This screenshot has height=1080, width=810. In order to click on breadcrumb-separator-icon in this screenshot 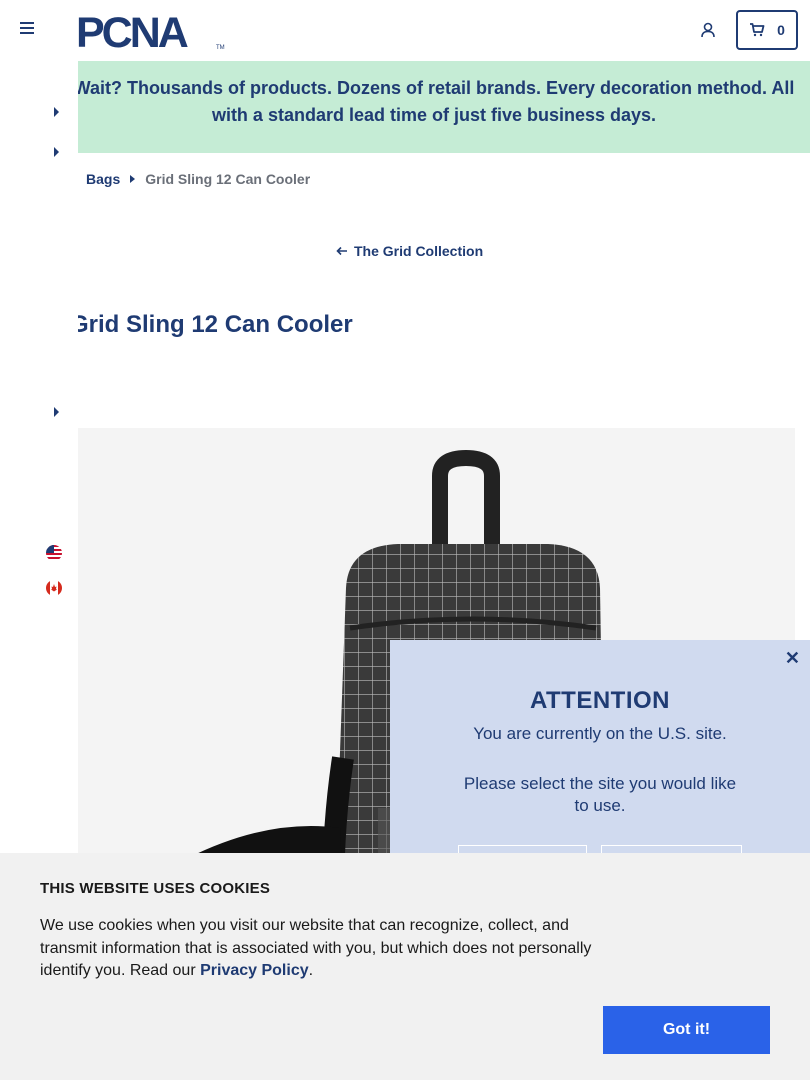, I will do `click(133, 179)`.